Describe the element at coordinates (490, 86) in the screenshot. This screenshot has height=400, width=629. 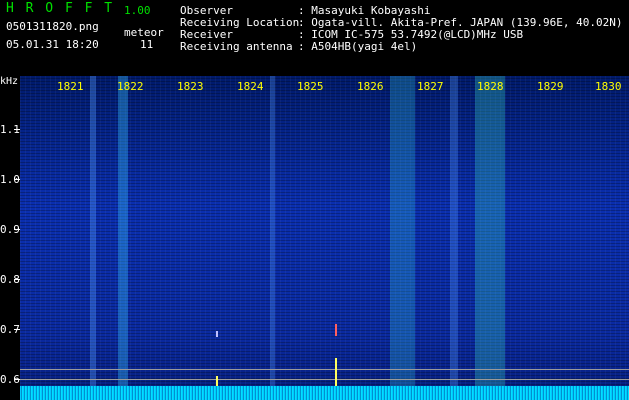
I see `hour-tick-1828: 1828` at that location.